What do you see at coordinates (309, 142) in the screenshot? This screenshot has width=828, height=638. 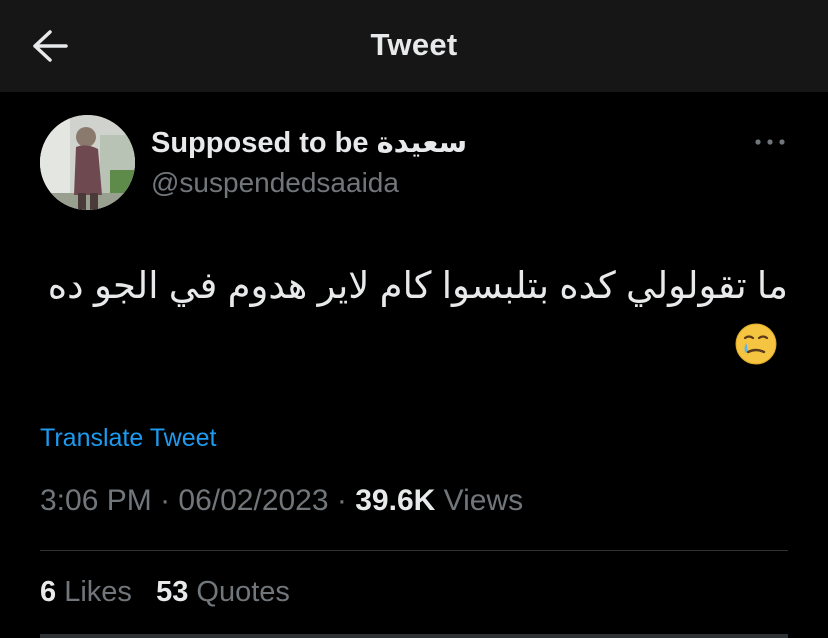 I see `author-display-name: Supposed to be سعيدة` at bounding box center [309, 142].